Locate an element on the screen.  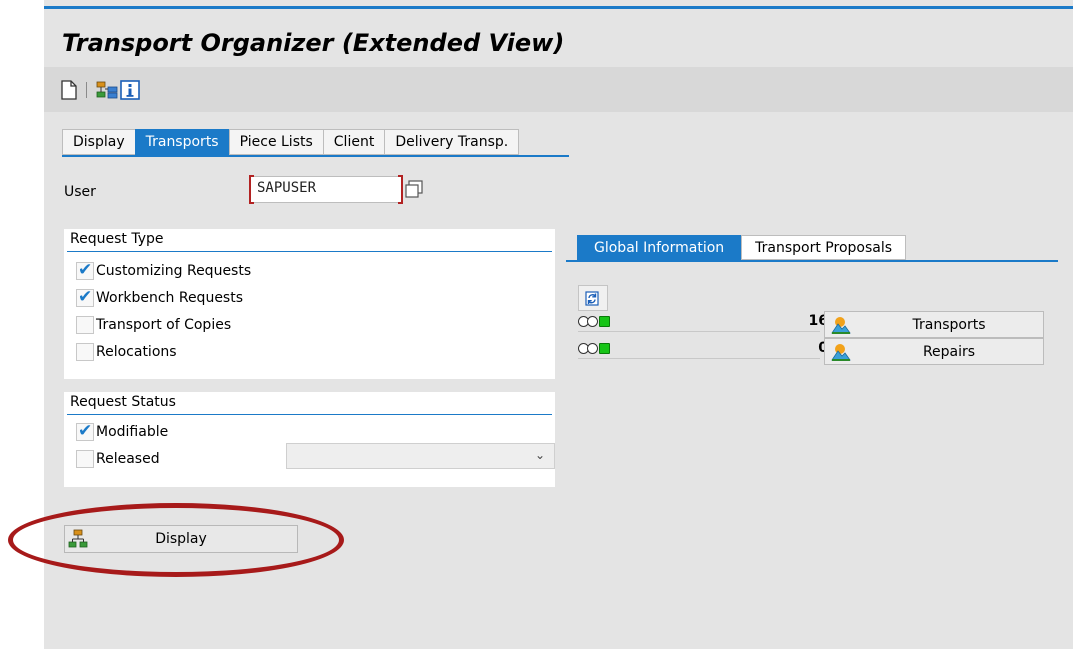
checkbox-relocations: Relocations is located at coordinates (126, 352).